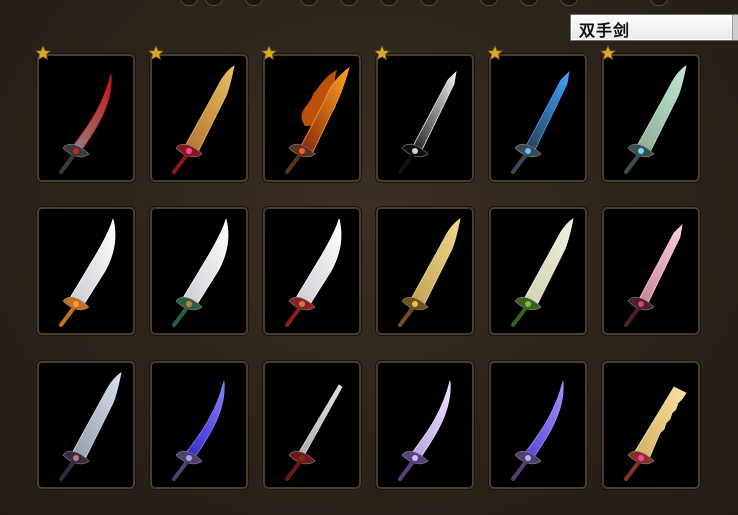 This screenshot has width=738, height=515. What do you see at coordinates (653, 275) in the screenshot?
I see `rose-crystal-blade-icon` at bounding box center [653, 275].